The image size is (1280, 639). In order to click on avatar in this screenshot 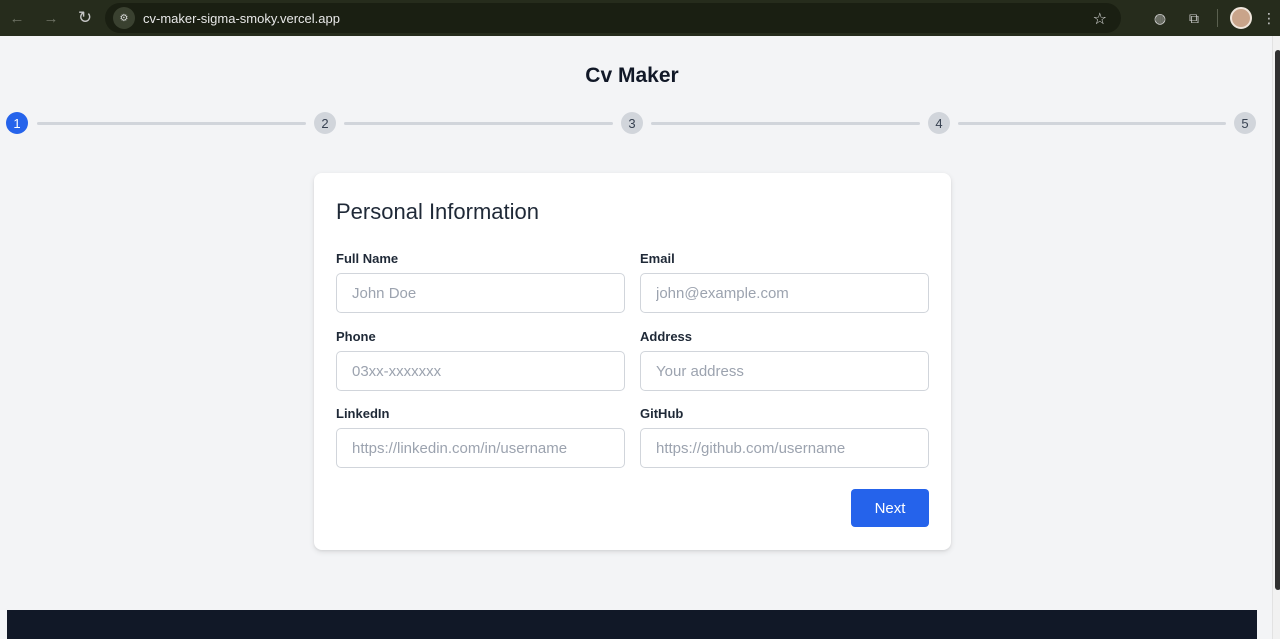, I will do `click(1241, 18)`.